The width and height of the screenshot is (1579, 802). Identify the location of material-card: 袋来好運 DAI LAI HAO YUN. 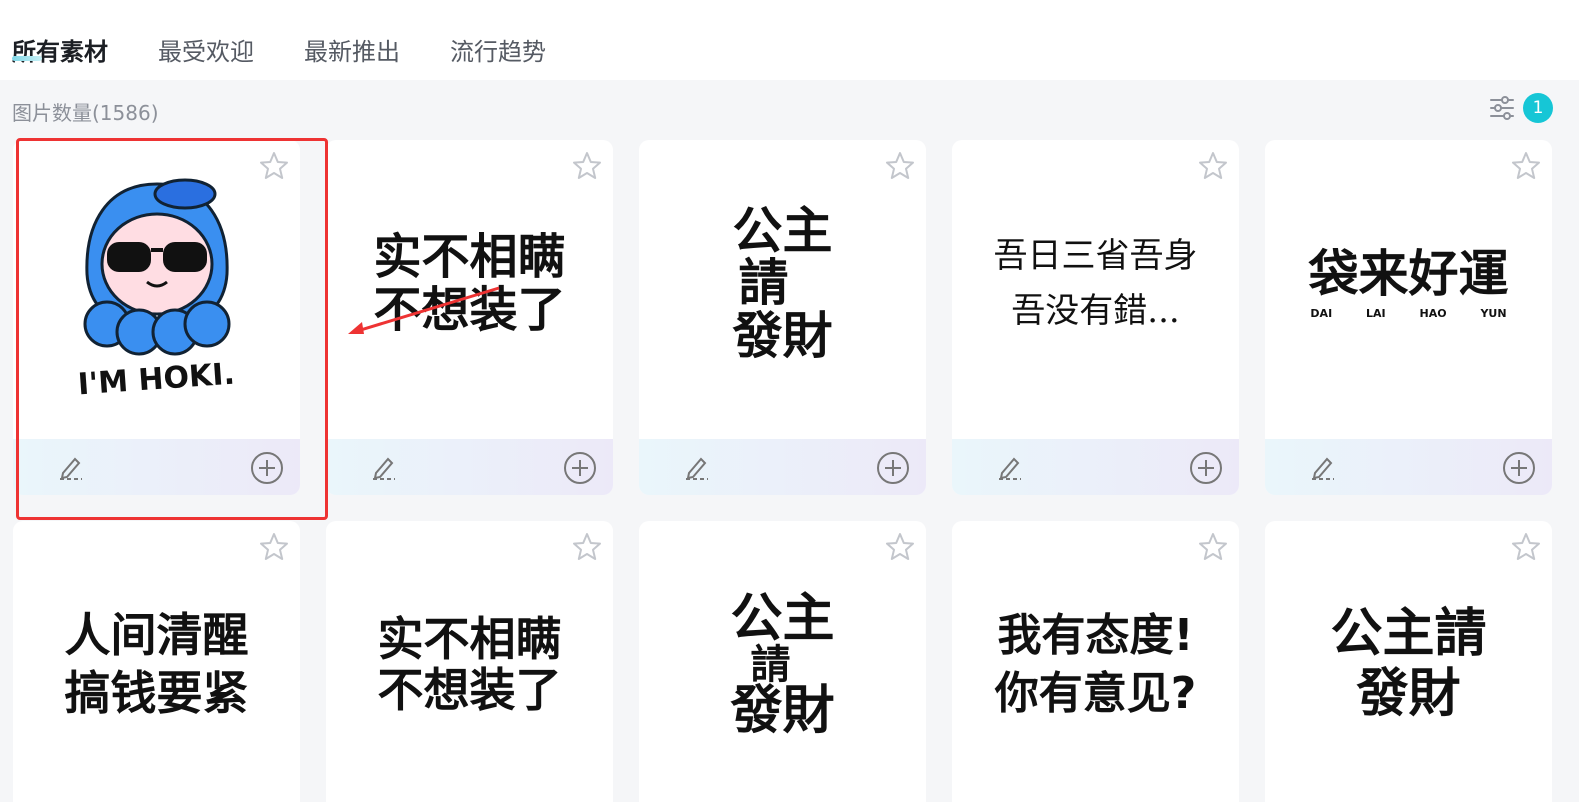
(1408, 317).